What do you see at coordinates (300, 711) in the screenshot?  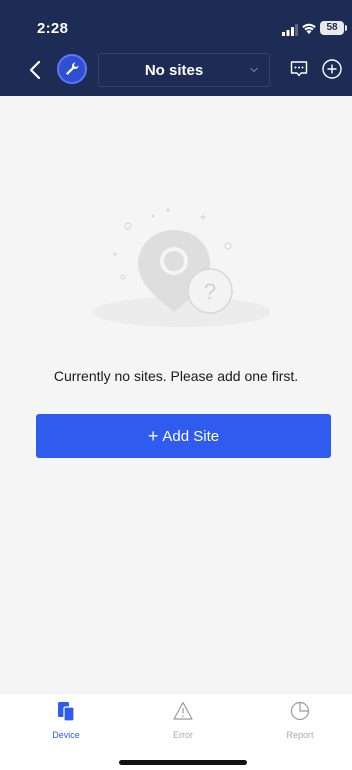 I see `pie-chart-icon` at bounding box center [300, 711].